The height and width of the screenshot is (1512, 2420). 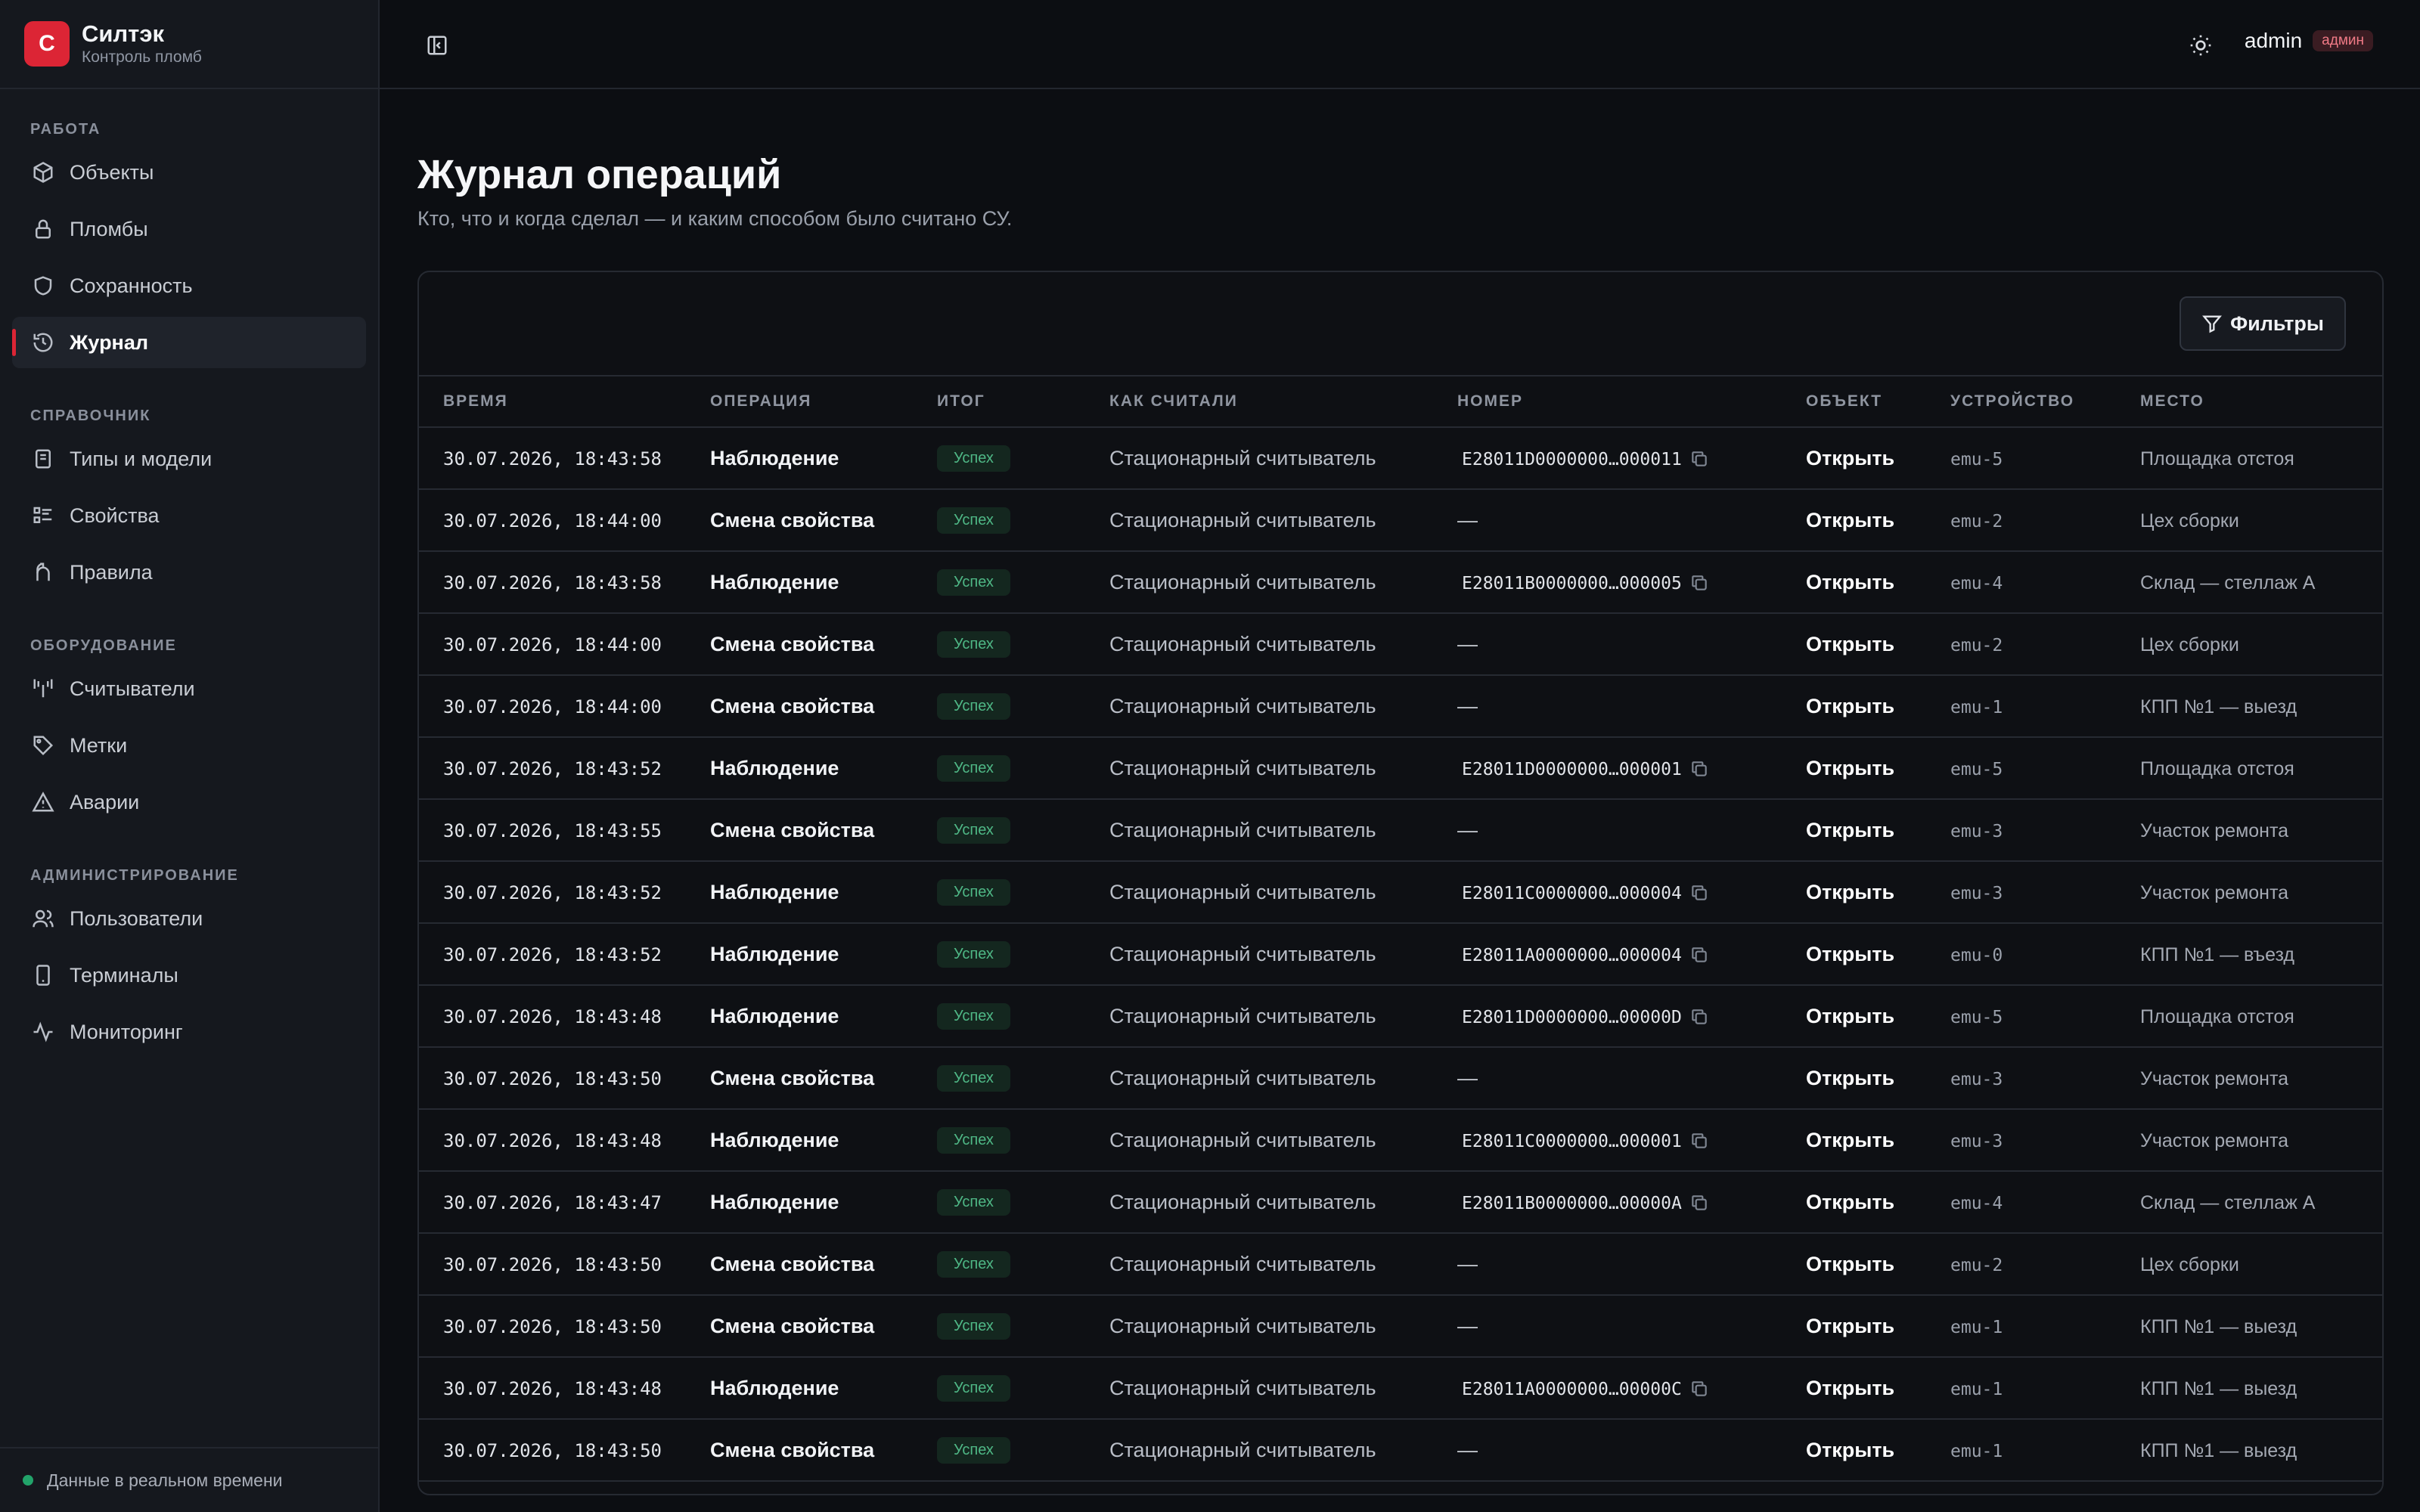 I want to click on filters-button: Фильтры, so click(x=2263, y=323).